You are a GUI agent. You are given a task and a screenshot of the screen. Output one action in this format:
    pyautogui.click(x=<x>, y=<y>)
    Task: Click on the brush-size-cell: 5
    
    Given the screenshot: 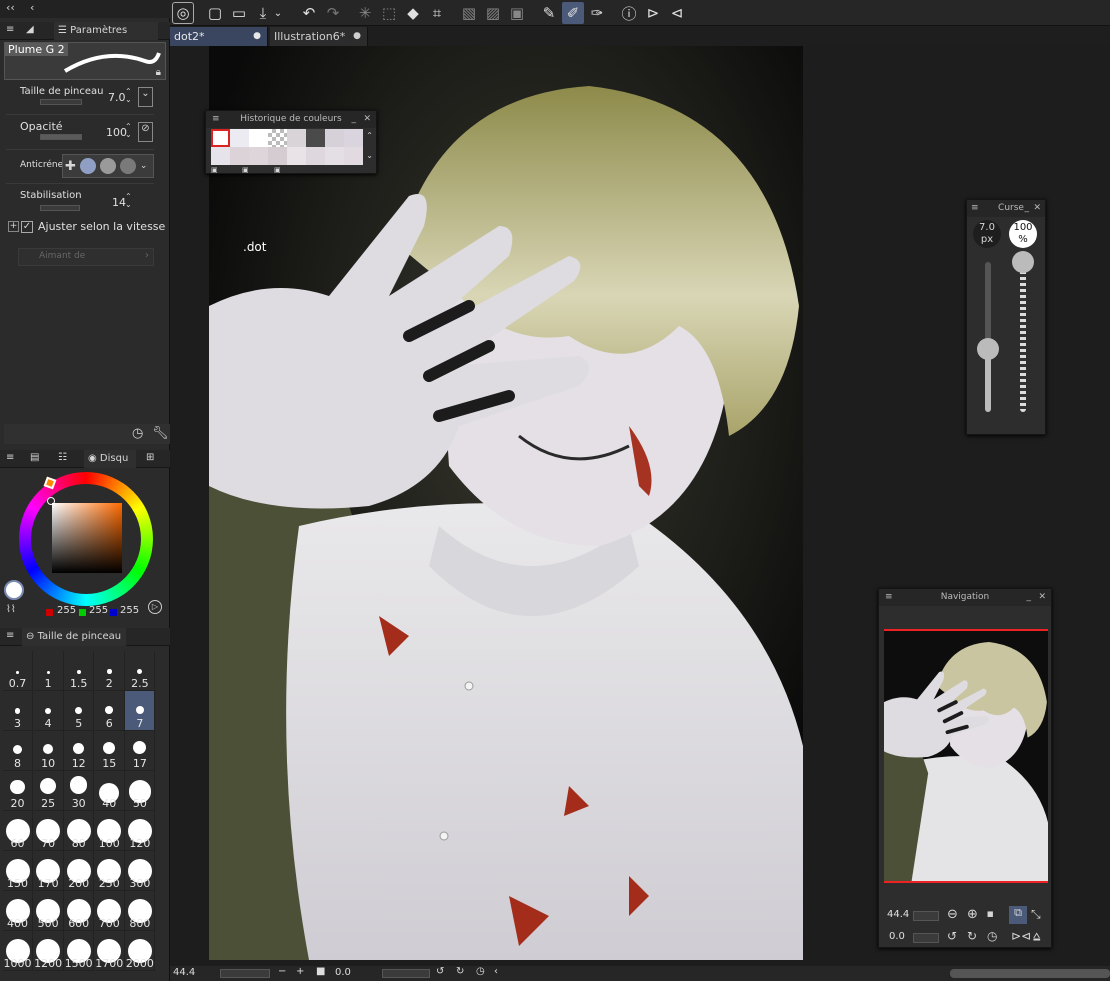 What is the action you would take?
    pyautogui.click(x=79, y=711)
    